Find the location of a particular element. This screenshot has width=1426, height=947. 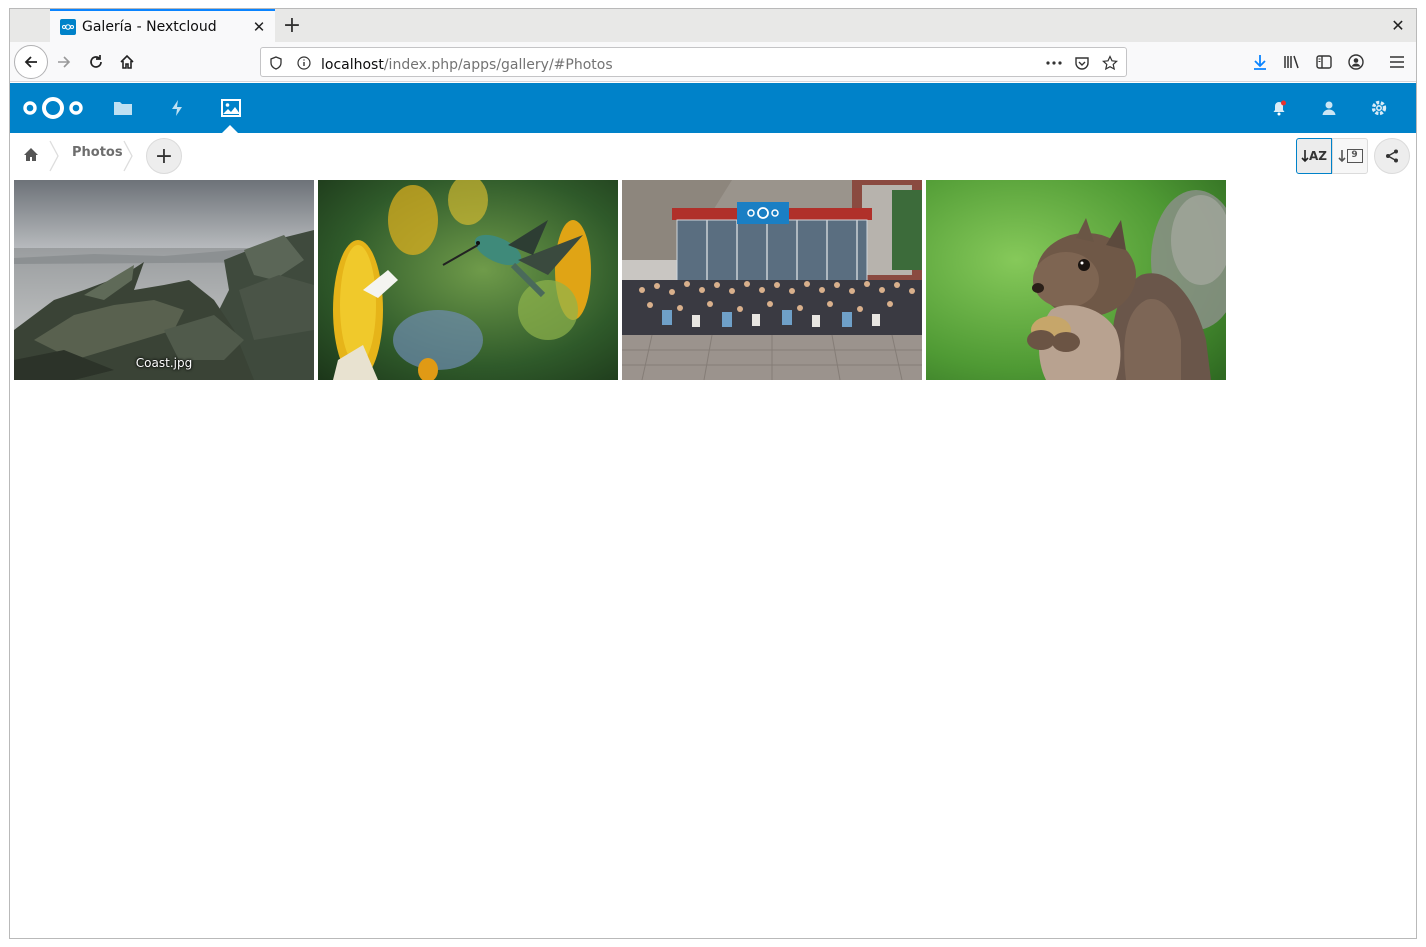

gallery-controls: Photos + AZ 9 is located at coordinates (713, 156).